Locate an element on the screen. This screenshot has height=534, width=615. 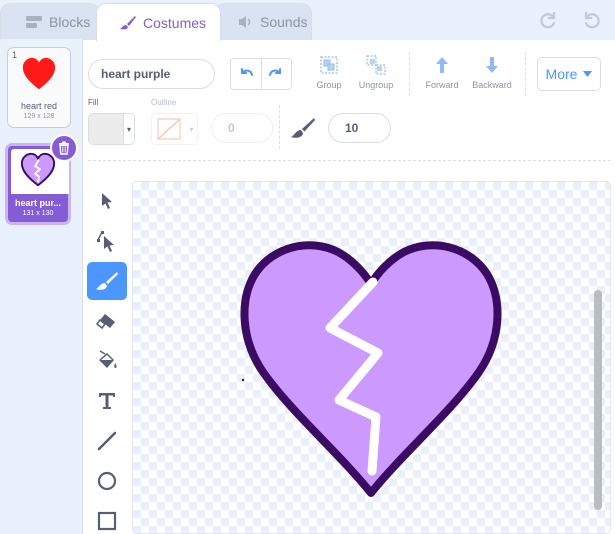
costume-name: heart red is located at coordinates (39, 106).